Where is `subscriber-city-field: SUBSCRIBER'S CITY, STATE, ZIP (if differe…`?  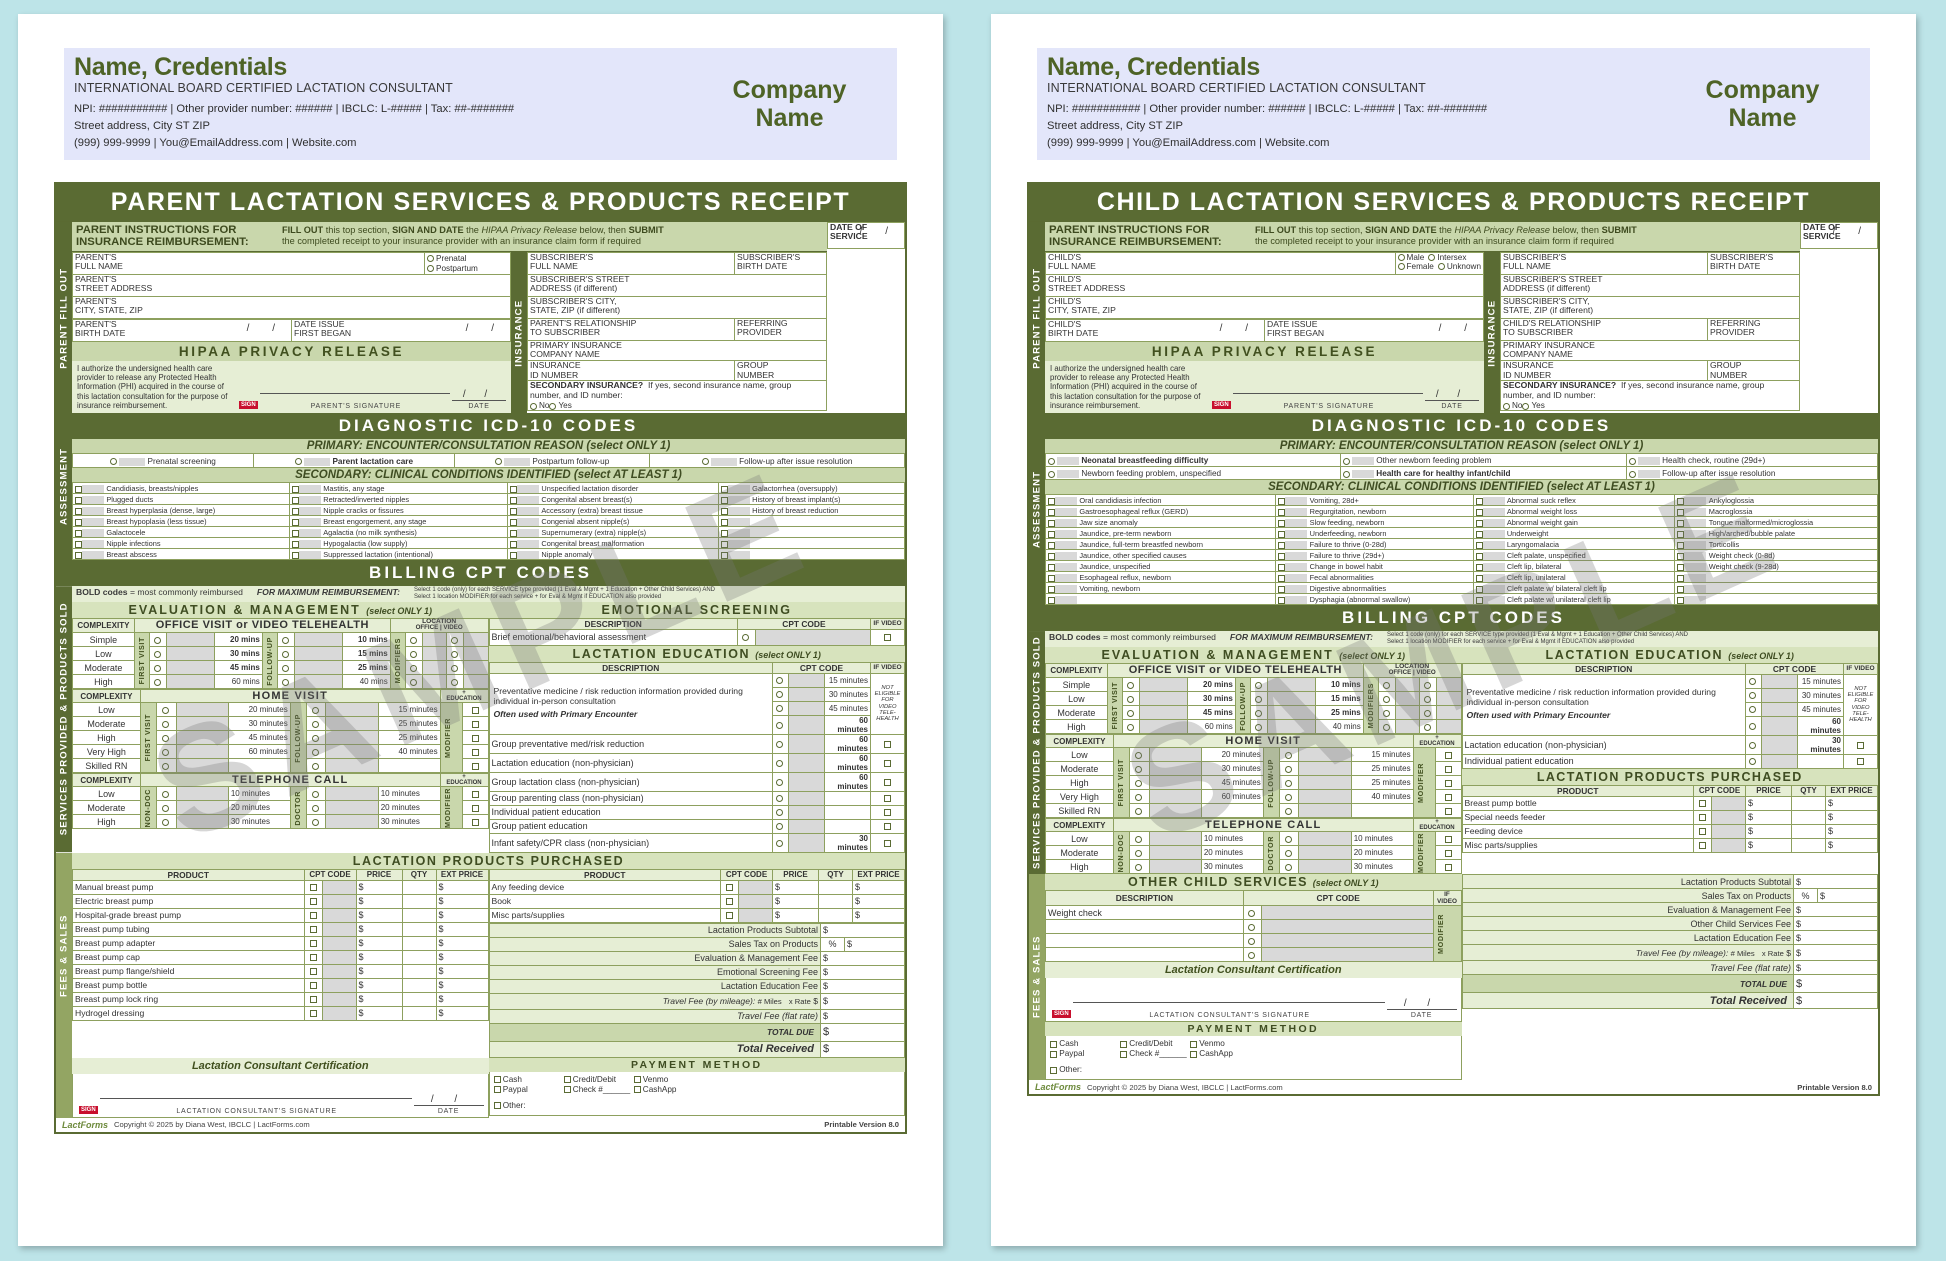 subscriber-city-field: SUBSCRIBER'S CITY, STATE, ZIP (if differe… is located at coordinates (677, 307).